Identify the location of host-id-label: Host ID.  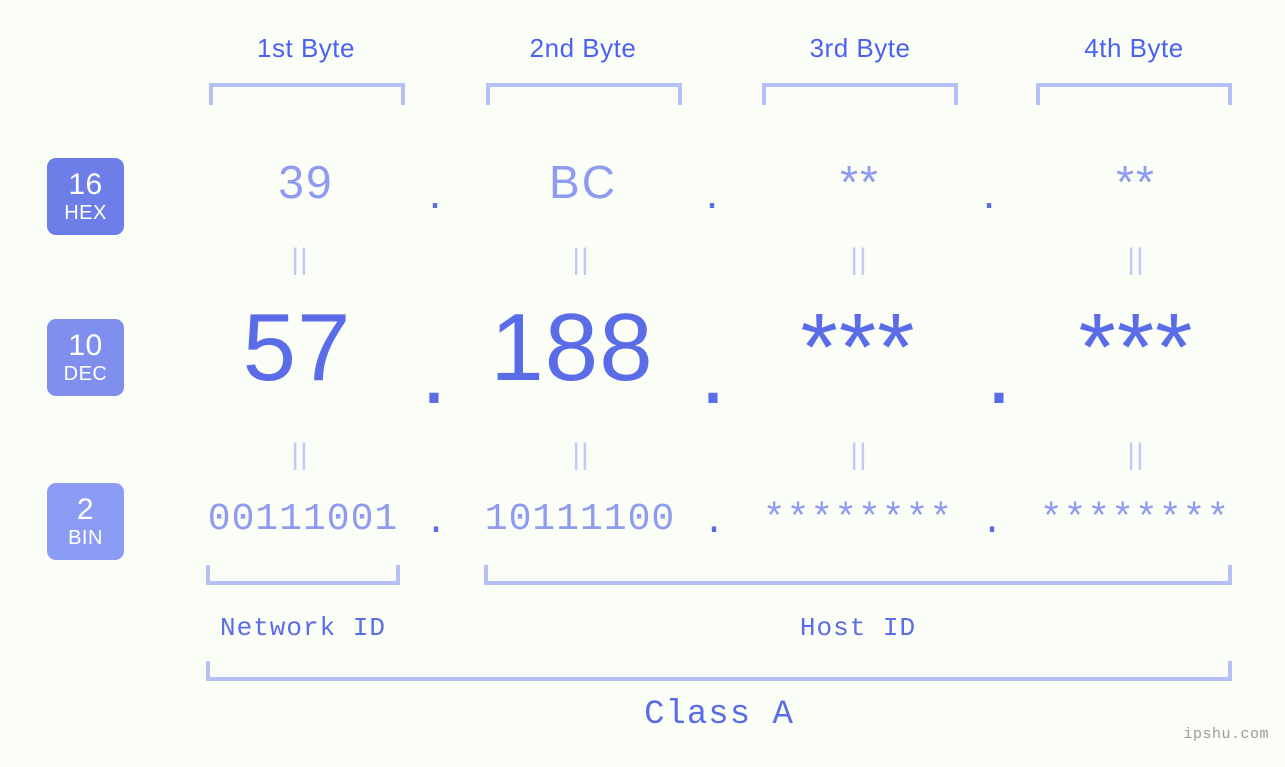
(858, 628).